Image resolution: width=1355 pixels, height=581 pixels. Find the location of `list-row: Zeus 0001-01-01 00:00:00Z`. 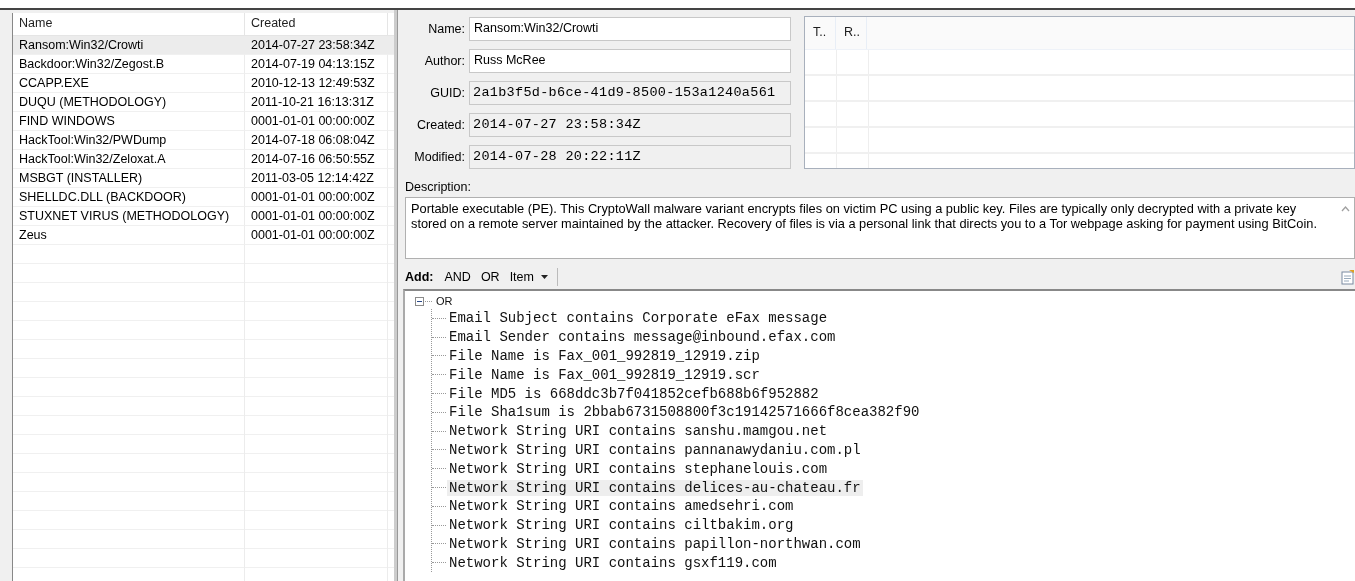

list-row: Zeus 0001-01-01 00:00:00Z is located at coordinates (203, 235).